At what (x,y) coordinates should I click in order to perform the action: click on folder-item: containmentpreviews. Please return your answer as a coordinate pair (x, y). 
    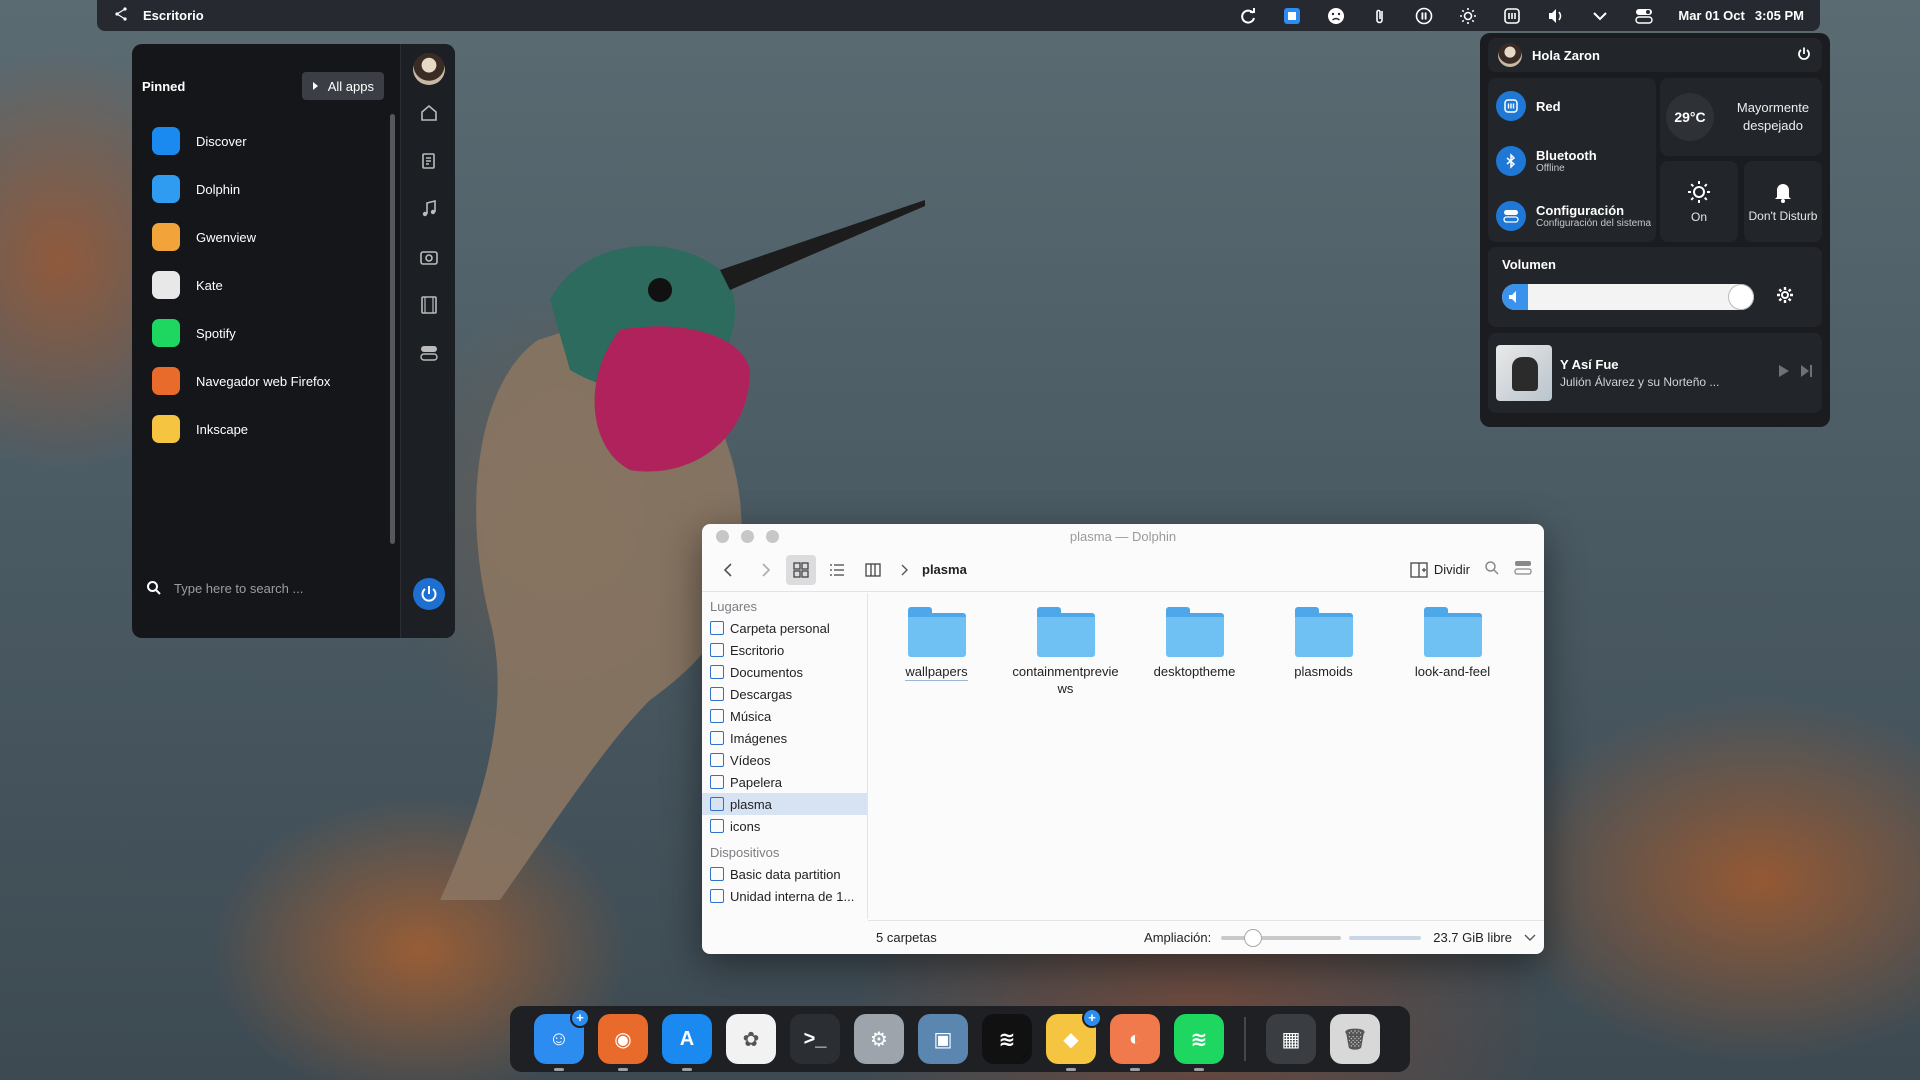
    Looking at the image, I should click on (1065, 652).